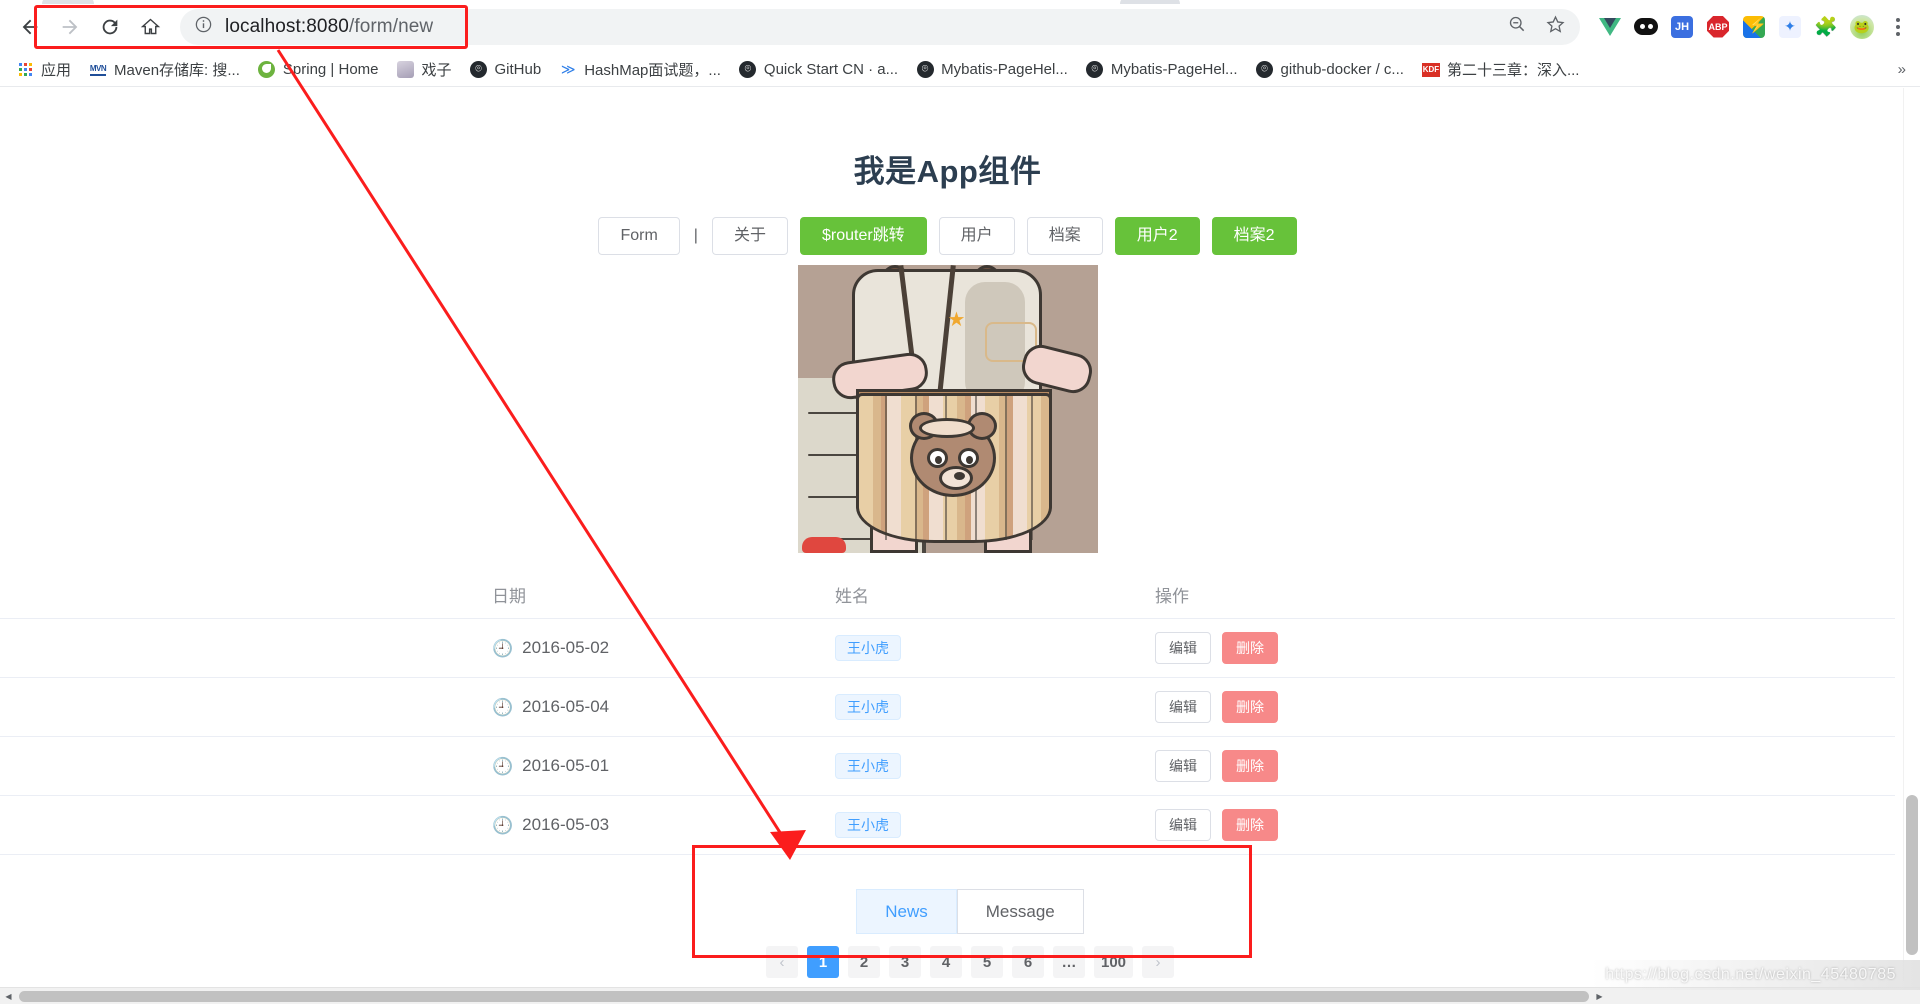 Image resolution: width=1920 pixels, height=1004 pixels. I want to click on bookmark-label: GitHub, so click(518, 69).